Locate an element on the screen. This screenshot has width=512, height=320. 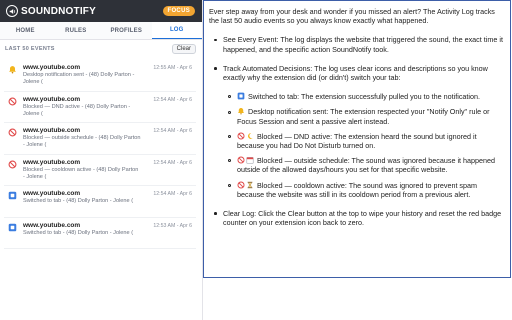
tab-profiles: PROFILES is located at coordinates (126, 30).